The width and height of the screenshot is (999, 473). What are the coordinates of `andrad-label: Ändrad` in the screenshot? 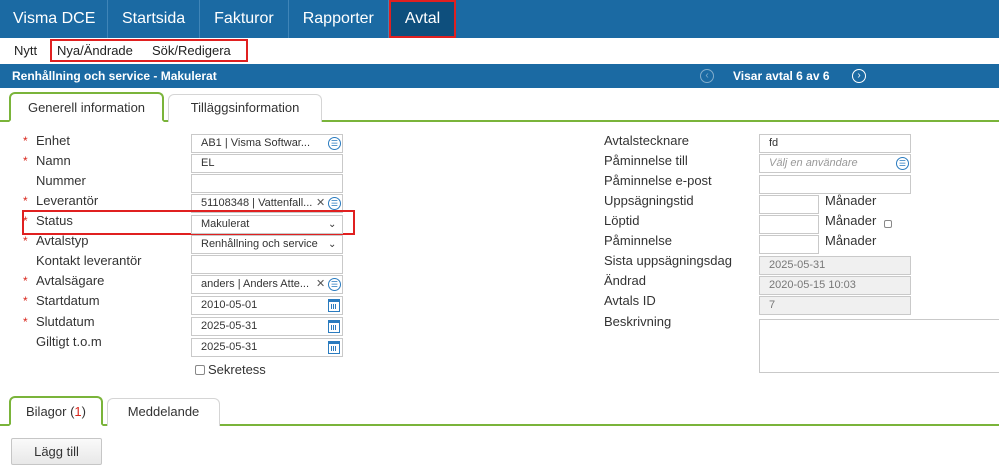 It's located at (625, 280).